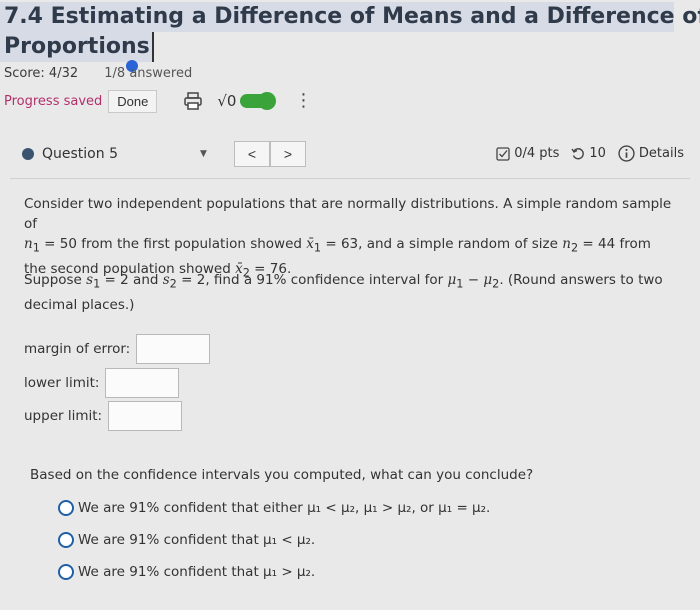 The image size is (700, 610). Describe the element at coordinates (173, 349) in the screenshot. I see `margin-of-error-input` at that location.